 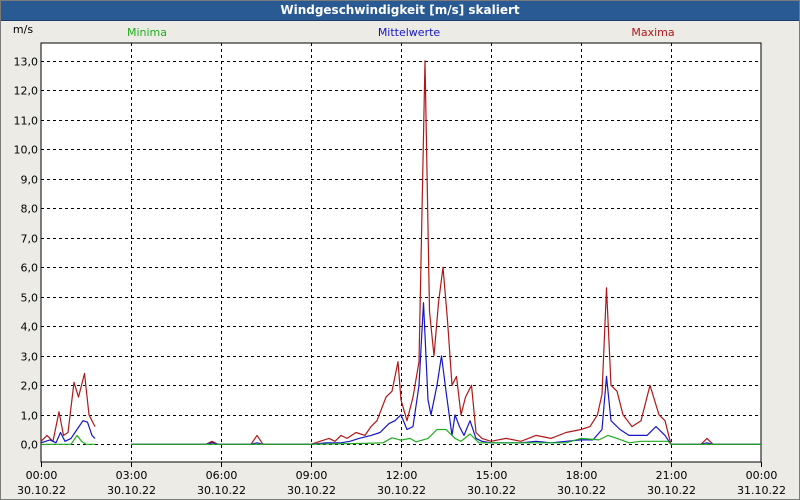 I want to click on x-tick-time: 21:00, so click(x=672, y=475).